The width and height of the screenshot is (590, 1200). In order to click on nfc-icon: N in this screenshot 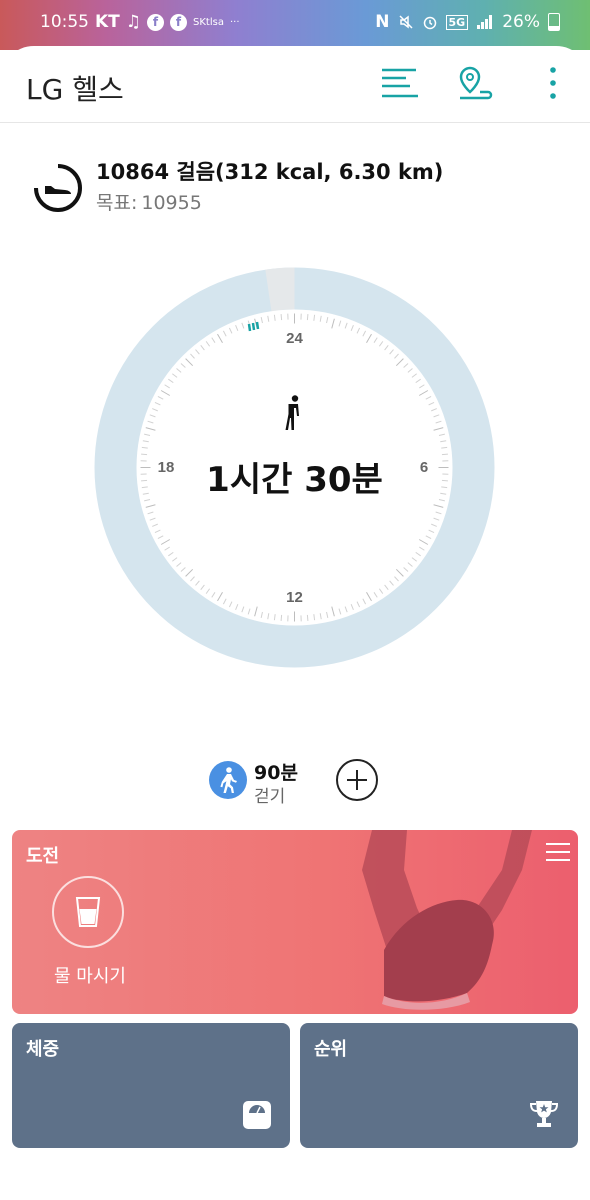, I will do `click(382, 22)`.